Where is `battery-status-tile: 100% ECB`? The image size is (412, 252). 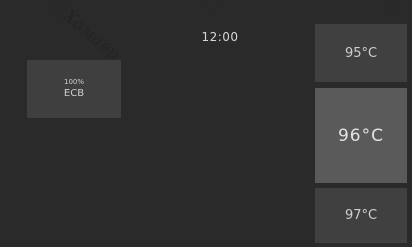 battery-status-tile: 100% ECB is located at coordinates (74, 89).